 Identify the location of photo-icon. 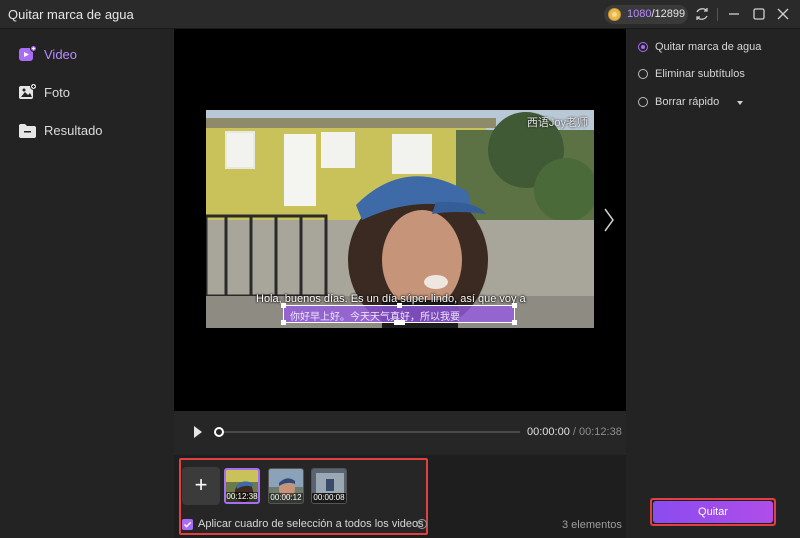
(27, 92).